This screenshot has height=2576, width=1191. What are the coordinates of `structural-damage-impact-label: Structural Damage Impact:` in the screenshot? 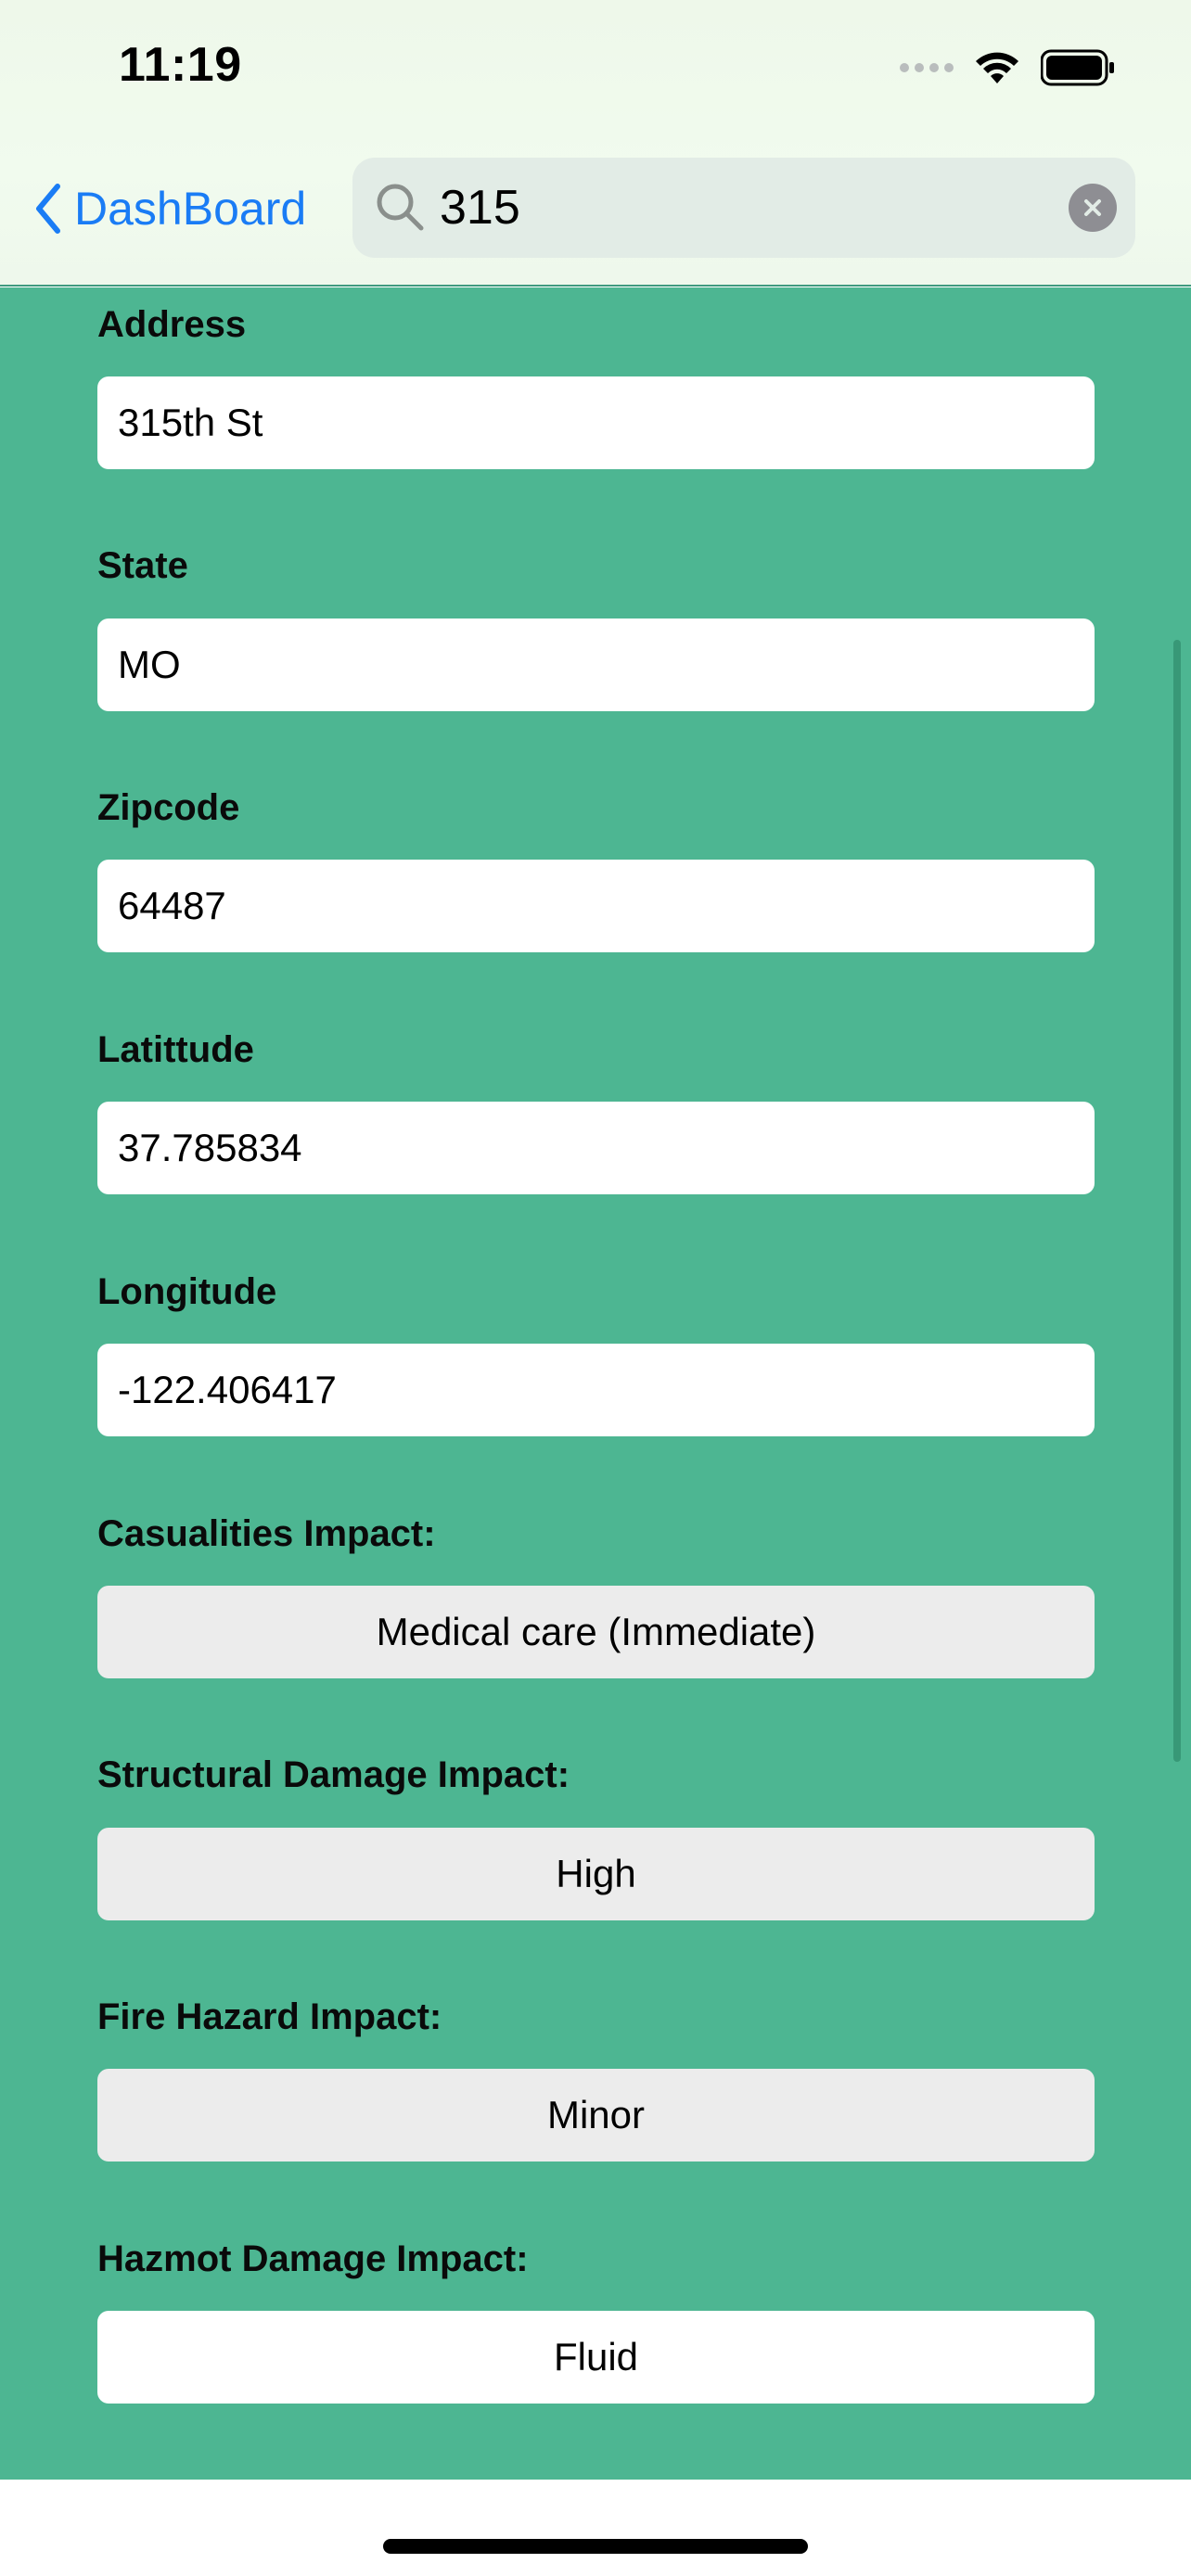 It's located at (334, 1774).